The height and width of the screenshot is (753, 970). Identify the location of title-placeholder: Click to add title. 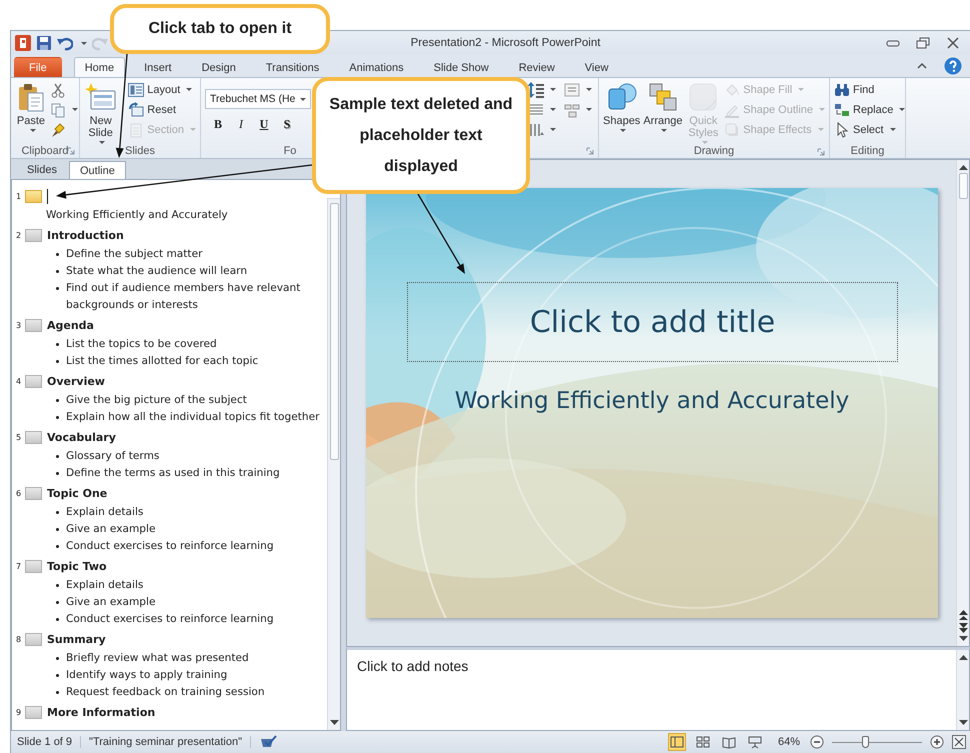
(652, 322).